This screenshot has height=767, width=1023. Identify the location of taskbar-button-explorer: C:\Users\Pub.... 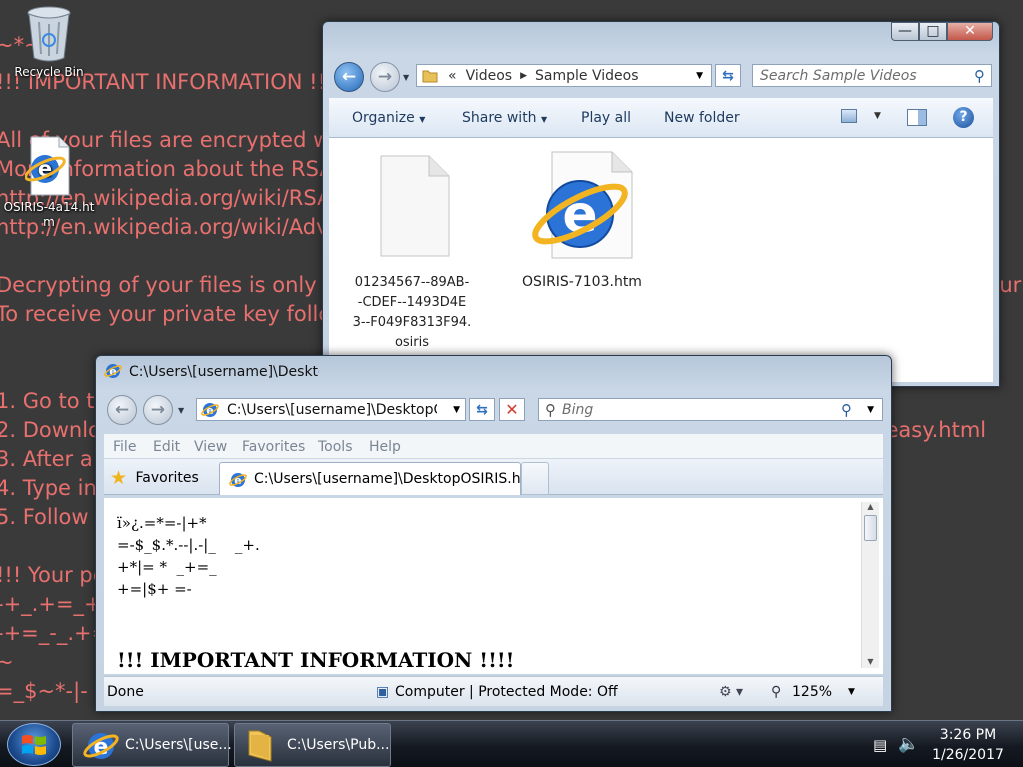
(312, 745).